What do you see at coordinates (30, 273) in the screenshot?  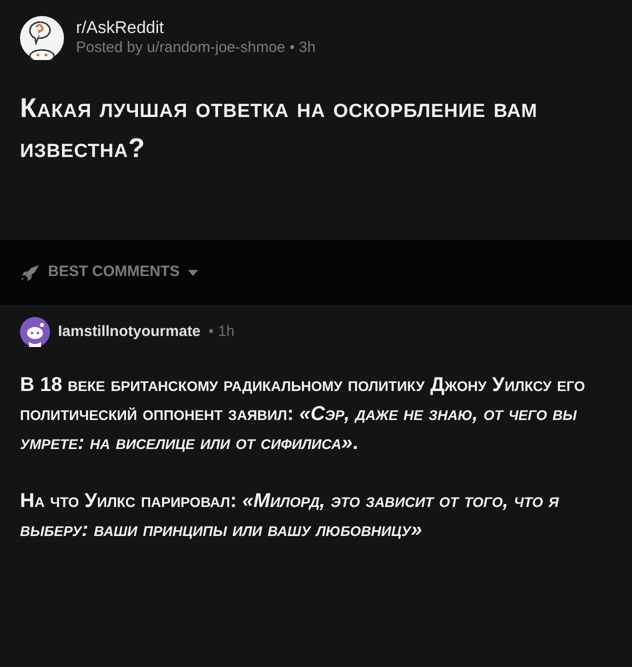 I see `rocket-icon` at bounding box center [30, 273].